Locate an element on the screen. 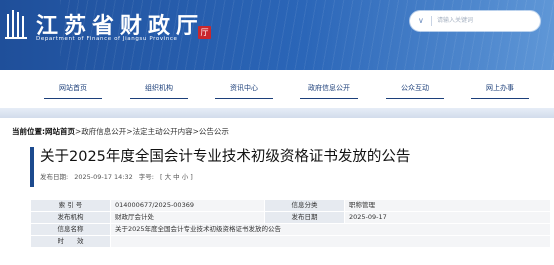 The image size is (554, 265). article-meta: 发布日期: 2025-09-17 14:32 字号: [ 大 中 小 ] is located at coordinates (119, 177).